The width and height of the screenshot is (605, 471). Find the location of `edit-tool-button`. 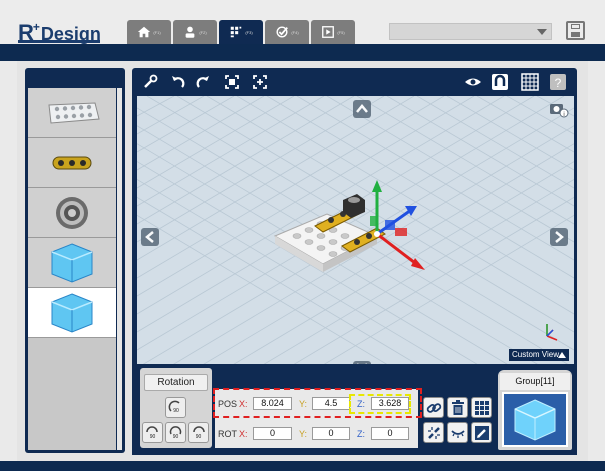

edit-tool-button is located at coordinates (150, 82).